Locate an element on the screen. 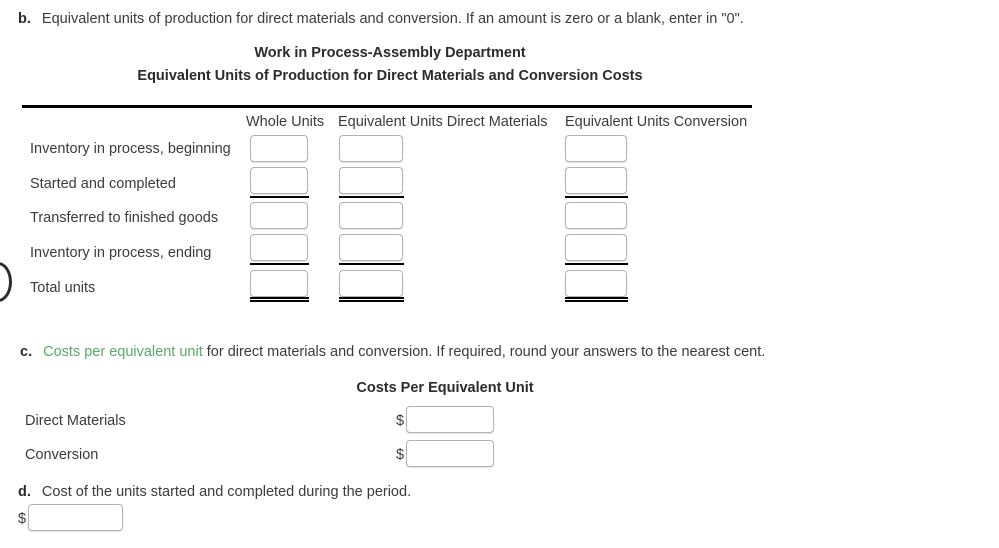 The height and width of the screenshot is (548, 999). input-inventory-beginning-eu-direct-materials is located at coordinates (371, 148).